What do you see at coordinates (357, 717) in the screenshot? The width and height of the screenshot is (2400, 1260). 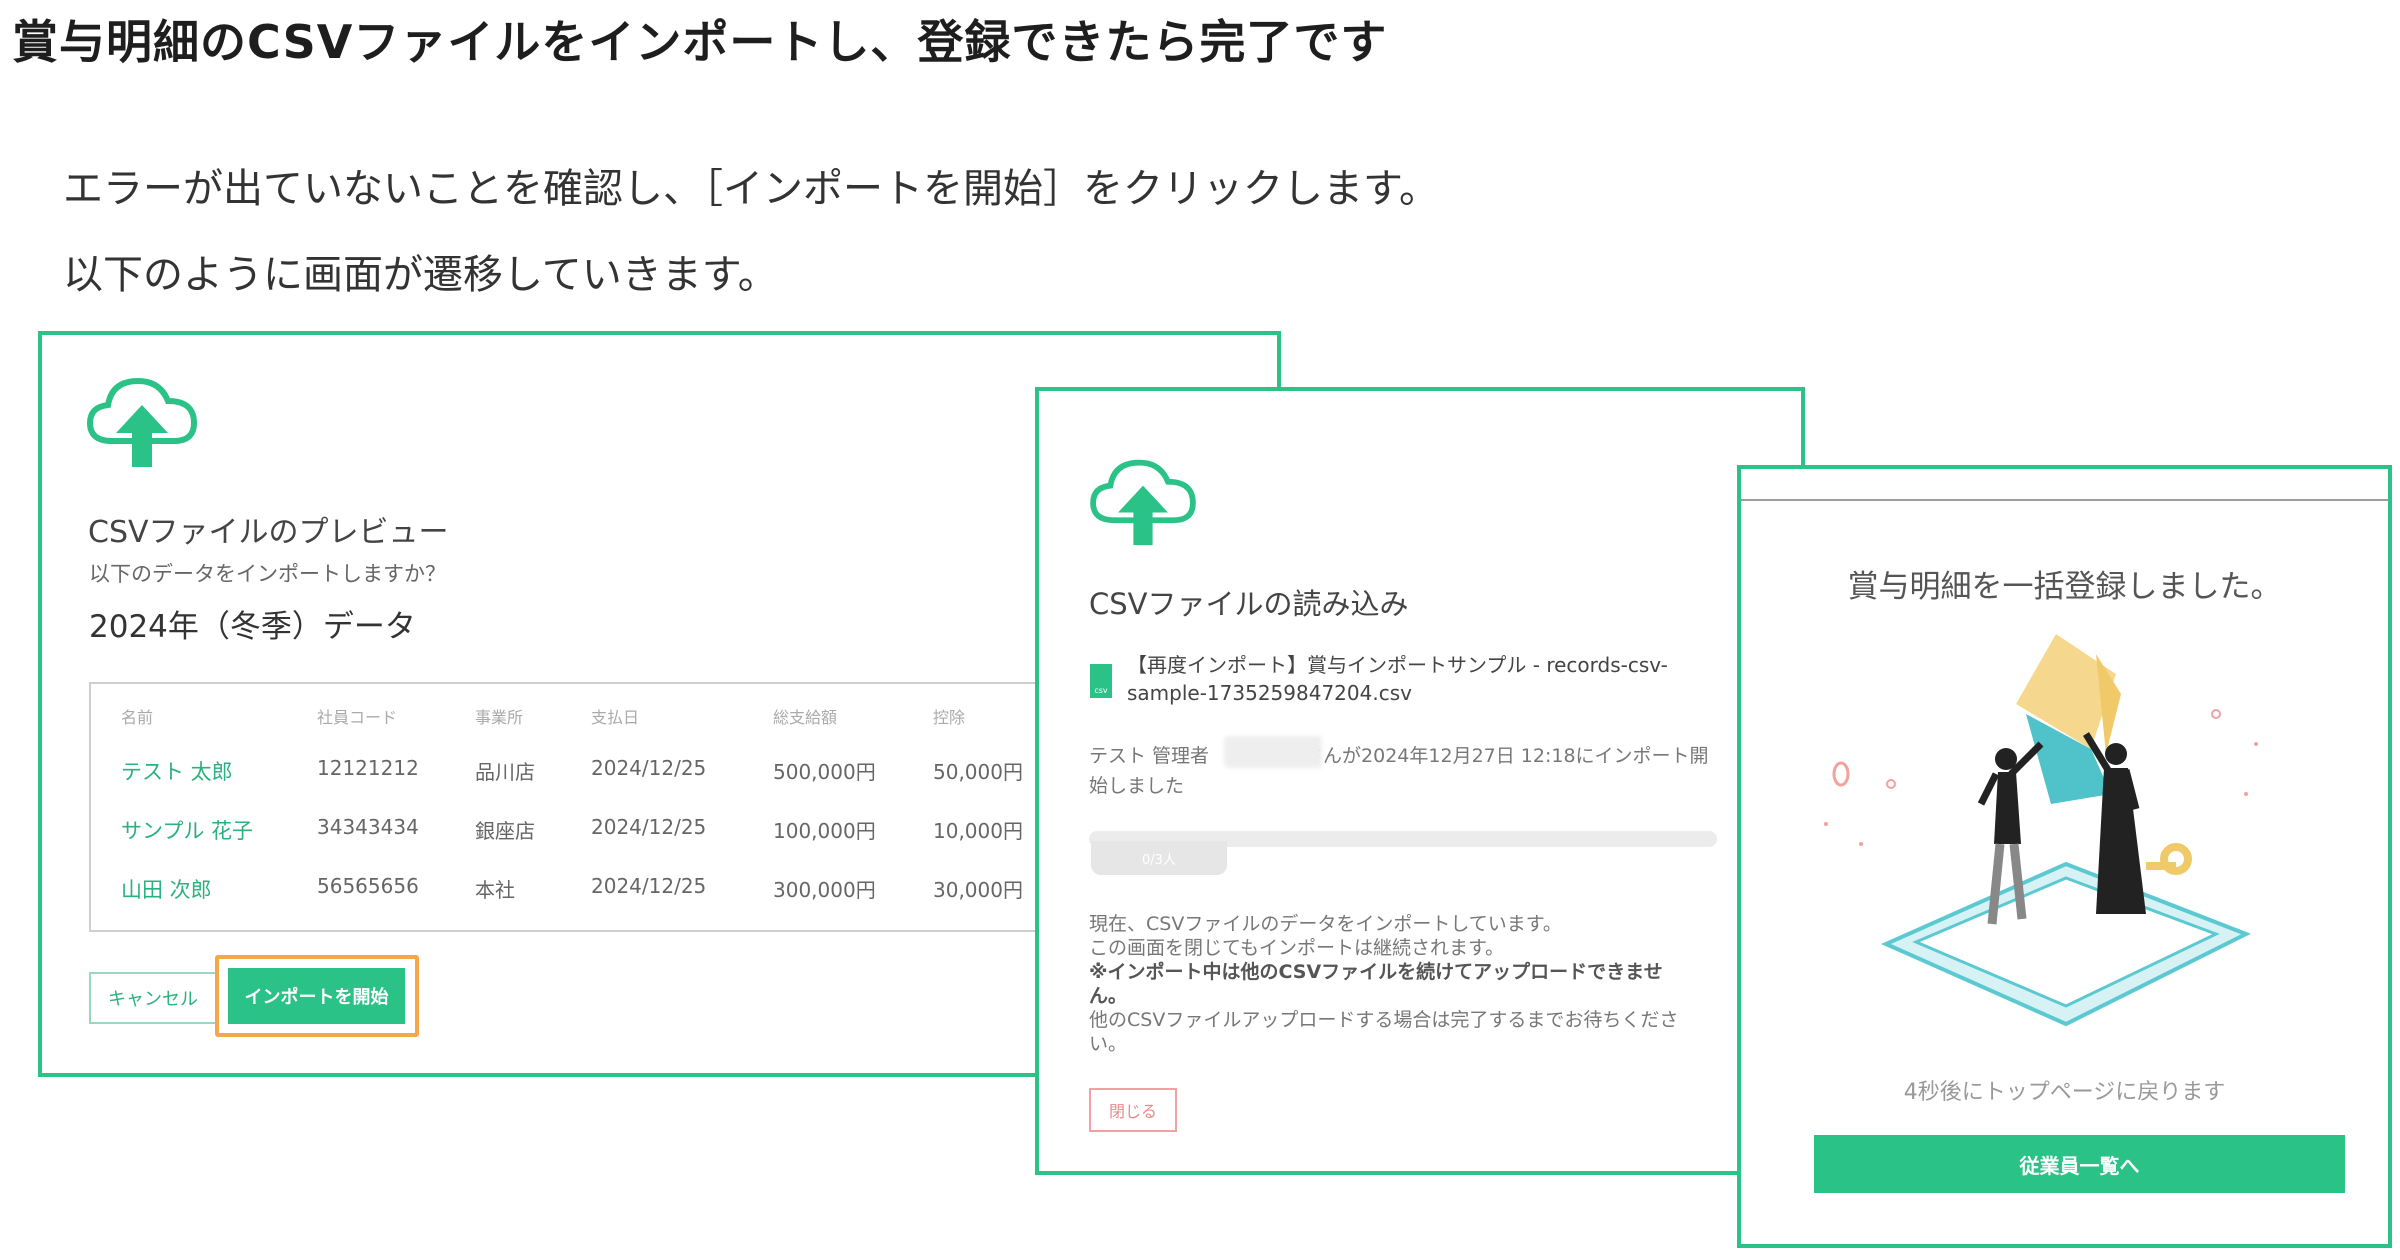 I see `column-header: 社員コード` at bounding box center [357, 717].